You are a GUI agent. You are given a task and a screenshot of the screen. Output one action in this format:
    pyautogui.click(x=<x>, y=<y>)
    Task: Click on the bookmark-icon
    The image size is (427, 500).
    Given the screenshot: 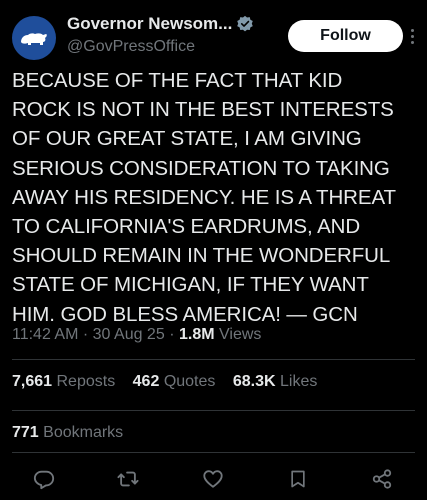 What is the action you would take?
    pyautogui.click(x=298, y=479)
    